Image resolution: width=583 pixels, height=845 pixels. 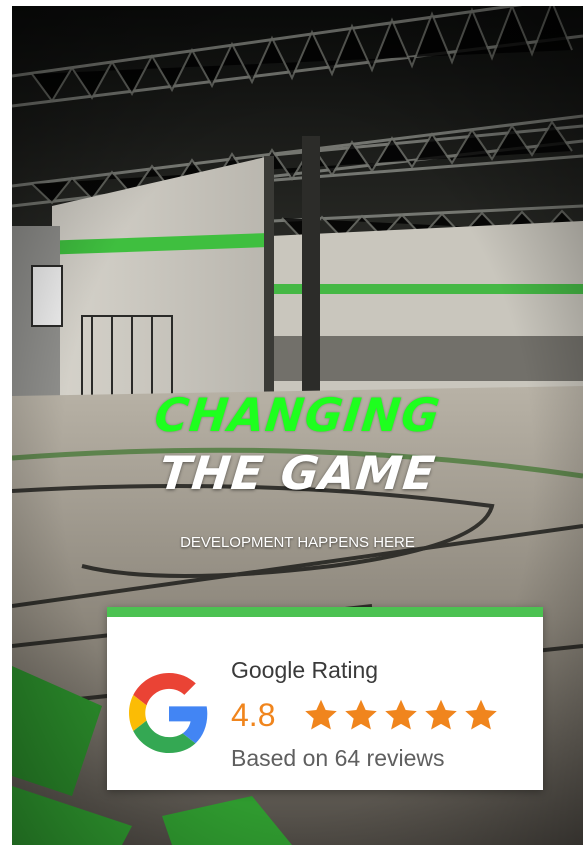 I want to click on google-g-icon, so click(x=168, y=713).